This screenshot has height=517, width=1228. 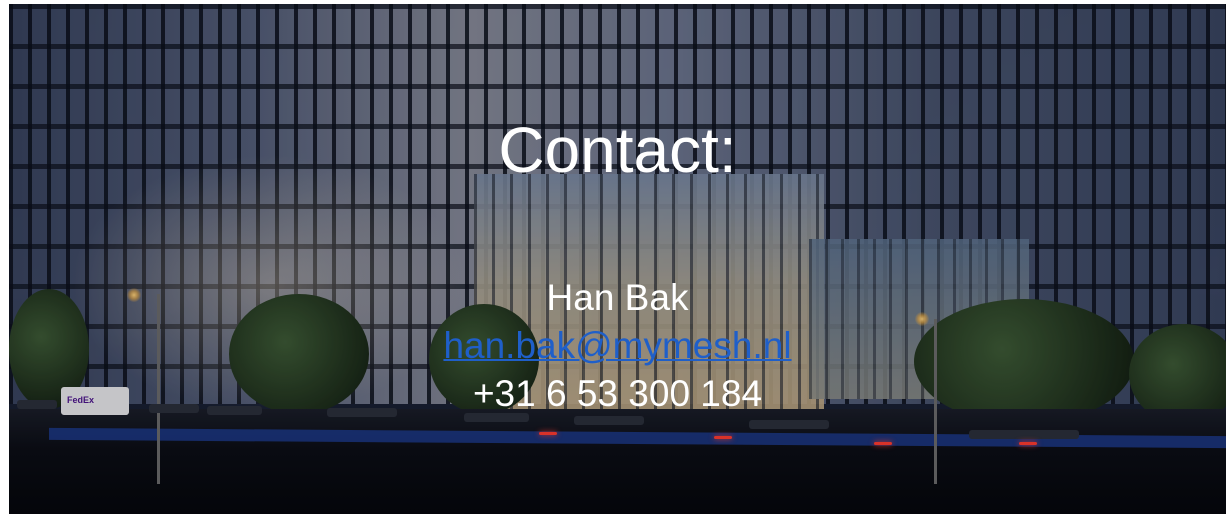 What do you see at coordinates (617, 393) in the screenshot?
I see `contact-phone: +31 6 53 300 184` at bounding box center [617, 393].